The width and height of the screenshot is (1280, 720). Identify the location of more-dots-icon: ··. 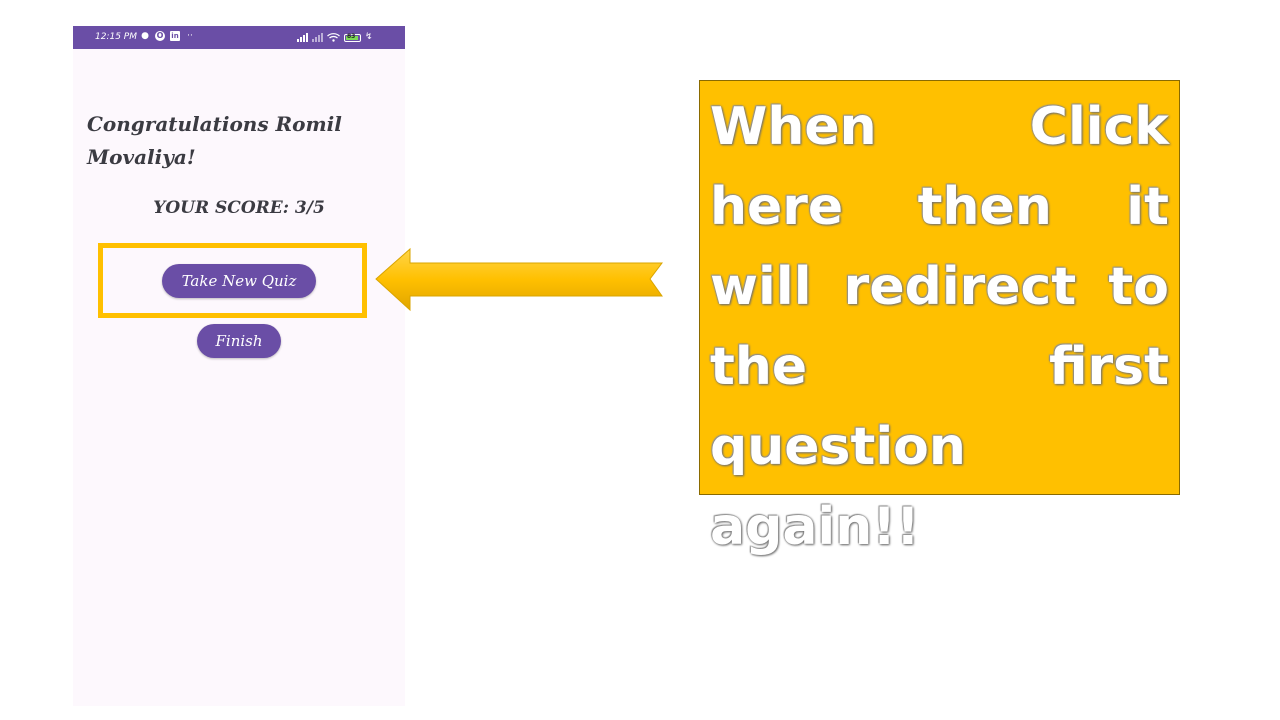
(190, 36).